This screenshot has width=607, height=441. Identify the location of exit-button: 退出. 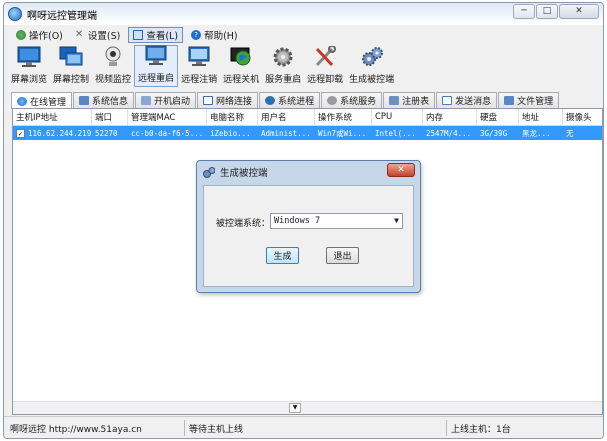
(342, 255).